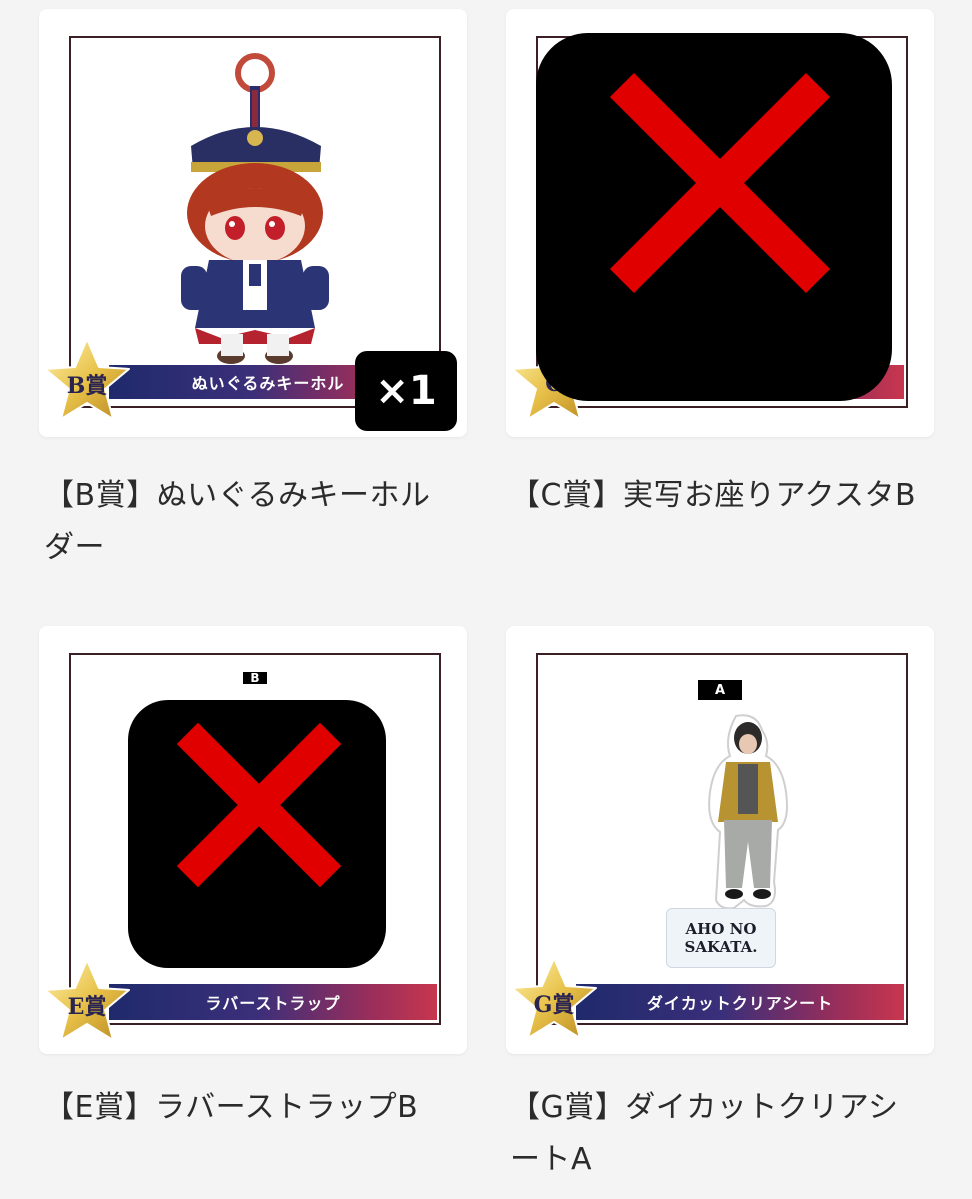 This screenshot has width=972, height=1199. Describe the element at coordinates (87, 386) in the screenshot. I see `prize-rank-label: B賞` at that location.